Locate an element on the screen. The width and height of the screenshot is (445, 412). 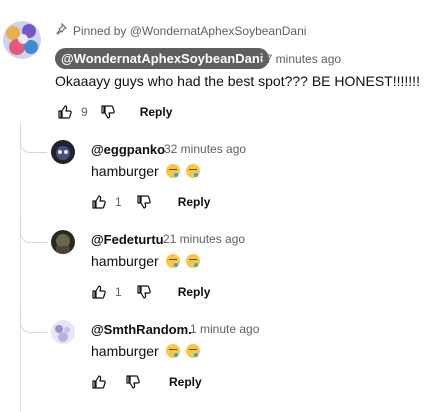
comment-actions: 9 Reply is located at coordinates (115, 112).